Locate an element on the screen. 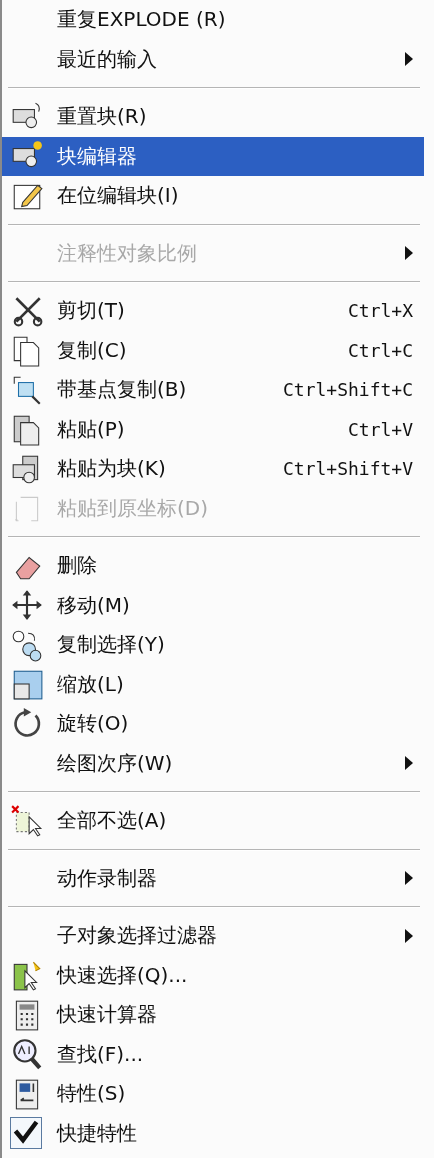  menu-item: 子对象选择过滤器 is located at coordinates (216, 936).